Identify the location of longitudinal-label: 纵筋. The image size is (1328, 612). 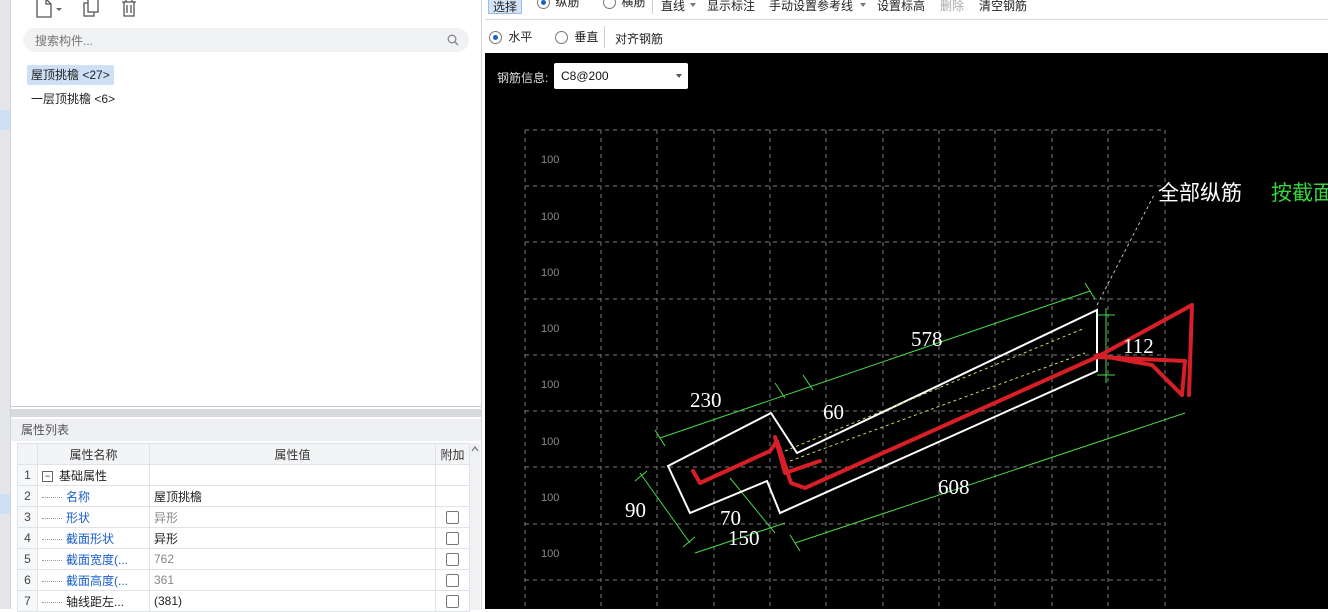
(567, 4).